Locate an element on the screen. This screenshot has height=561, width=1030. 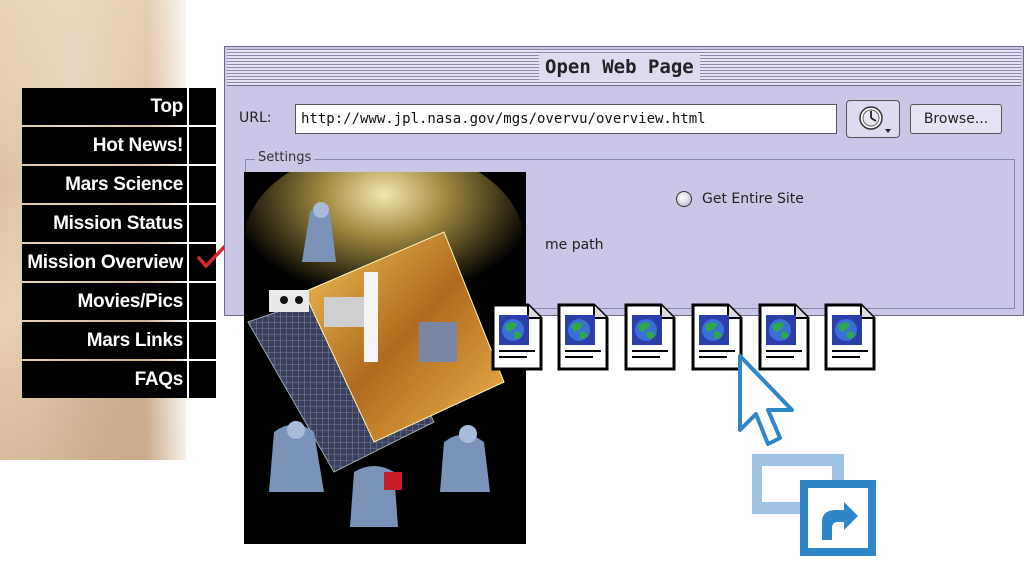
dialog-titlebar: Open Web Page is located at coordinates (624, 67).